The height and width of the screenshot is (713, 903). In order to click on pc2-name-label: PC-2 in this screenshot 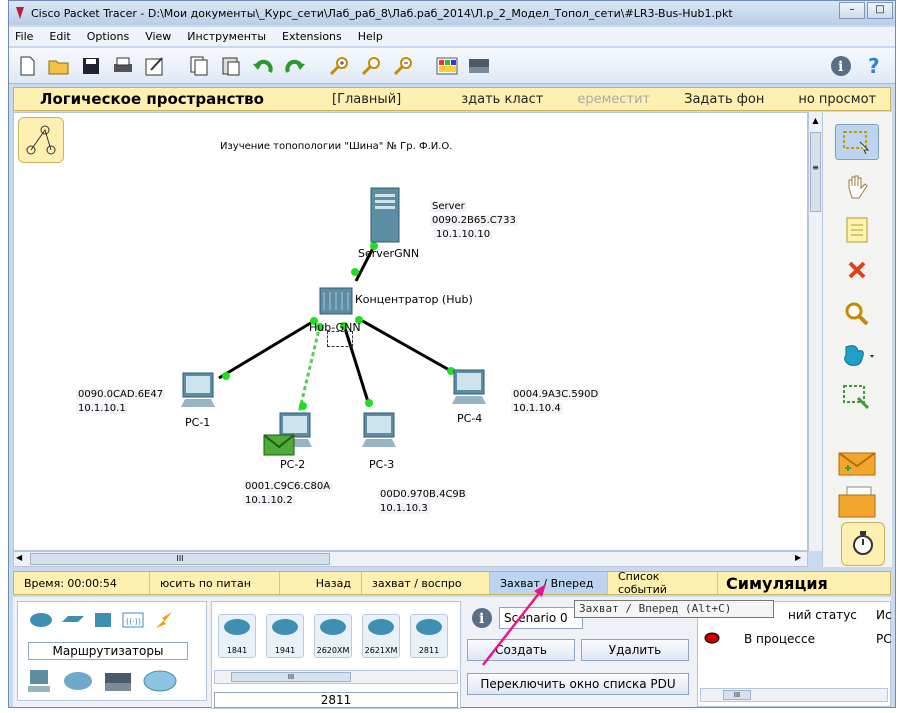, I will do `click(293, 464)`.